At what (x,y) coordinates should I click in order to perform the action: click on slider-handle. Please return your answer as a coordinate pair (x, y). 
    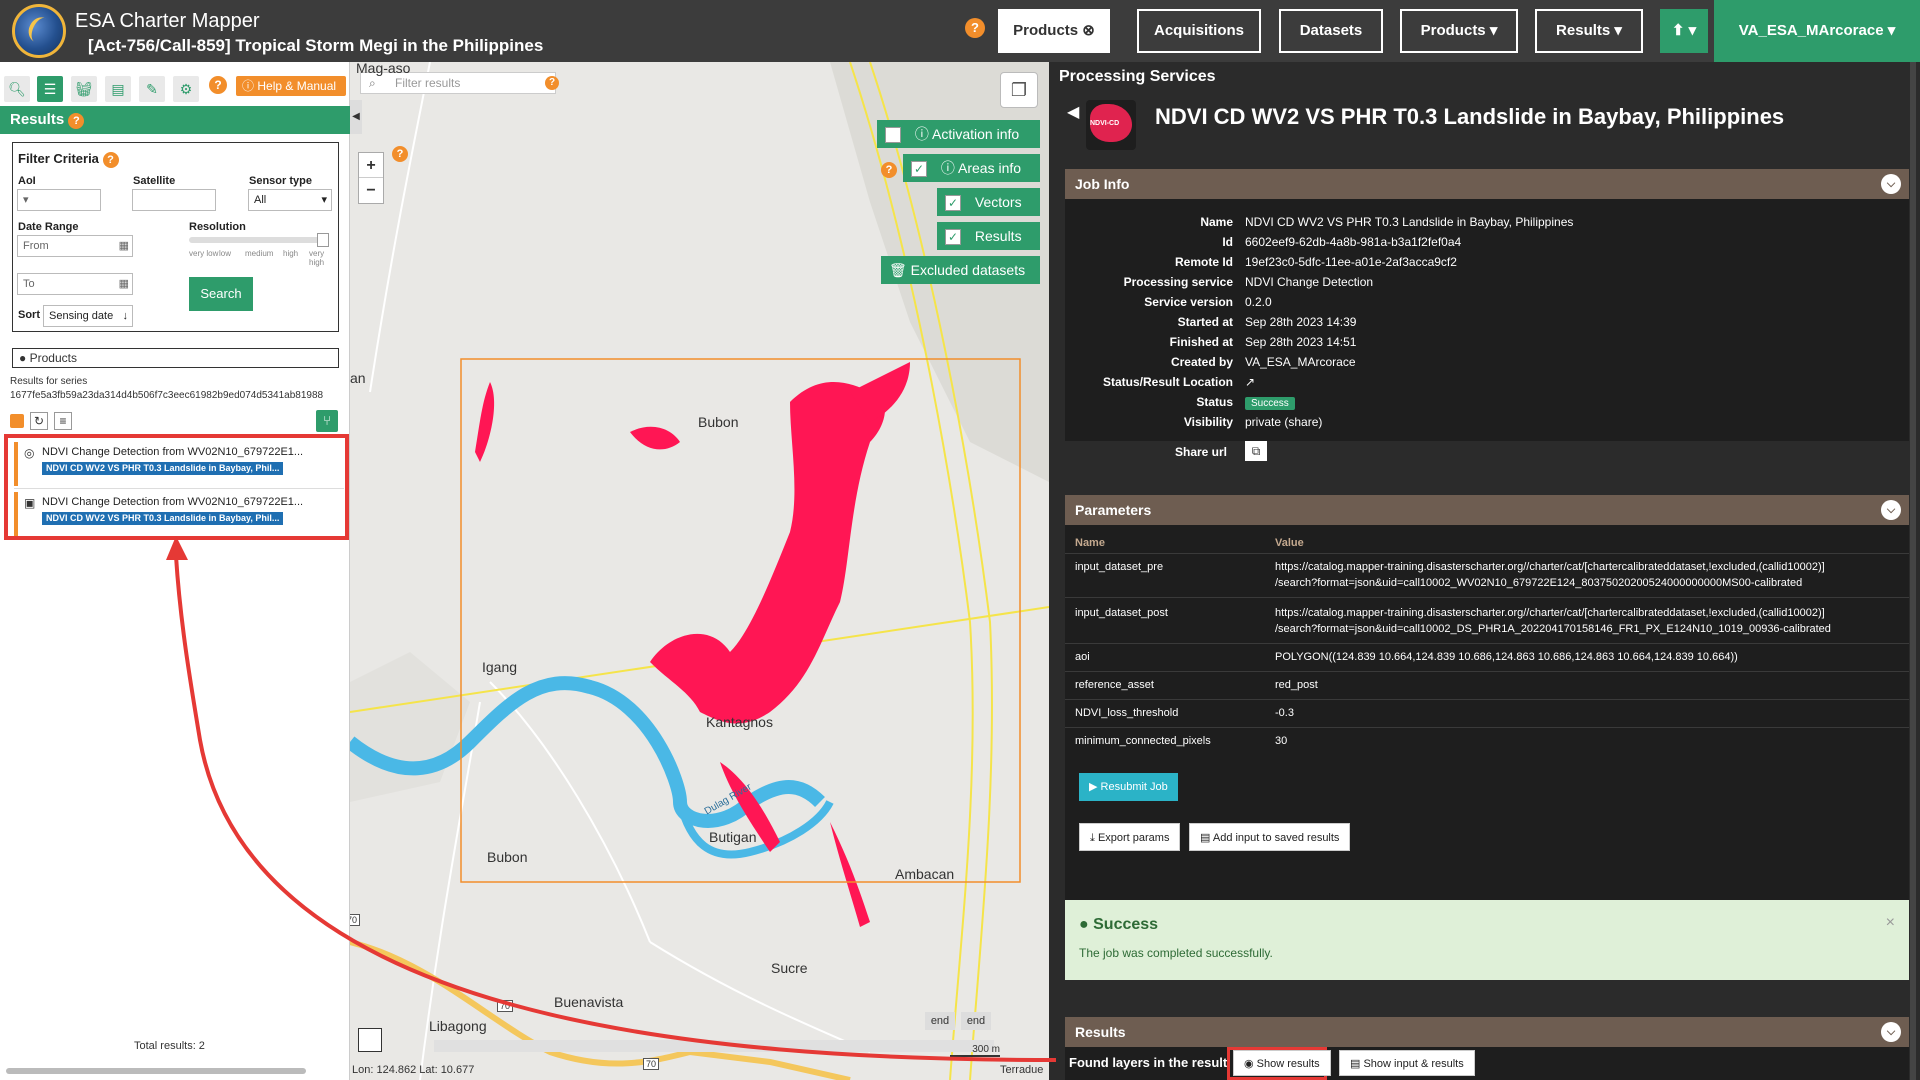
    Looking at the image, I should click on (323, 240).